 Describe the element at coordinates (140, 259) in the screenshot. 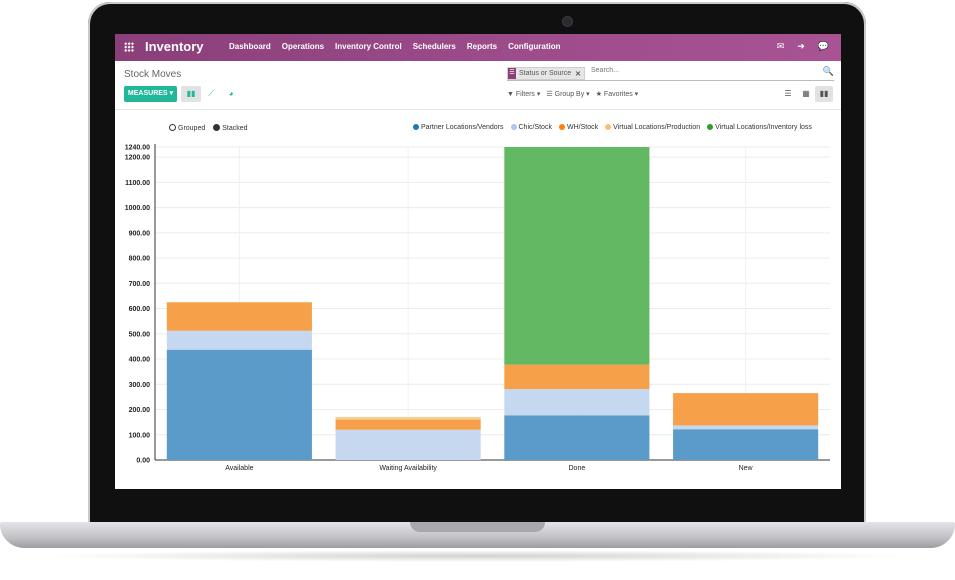

I see `y-tick-label: 800.00` at that location.